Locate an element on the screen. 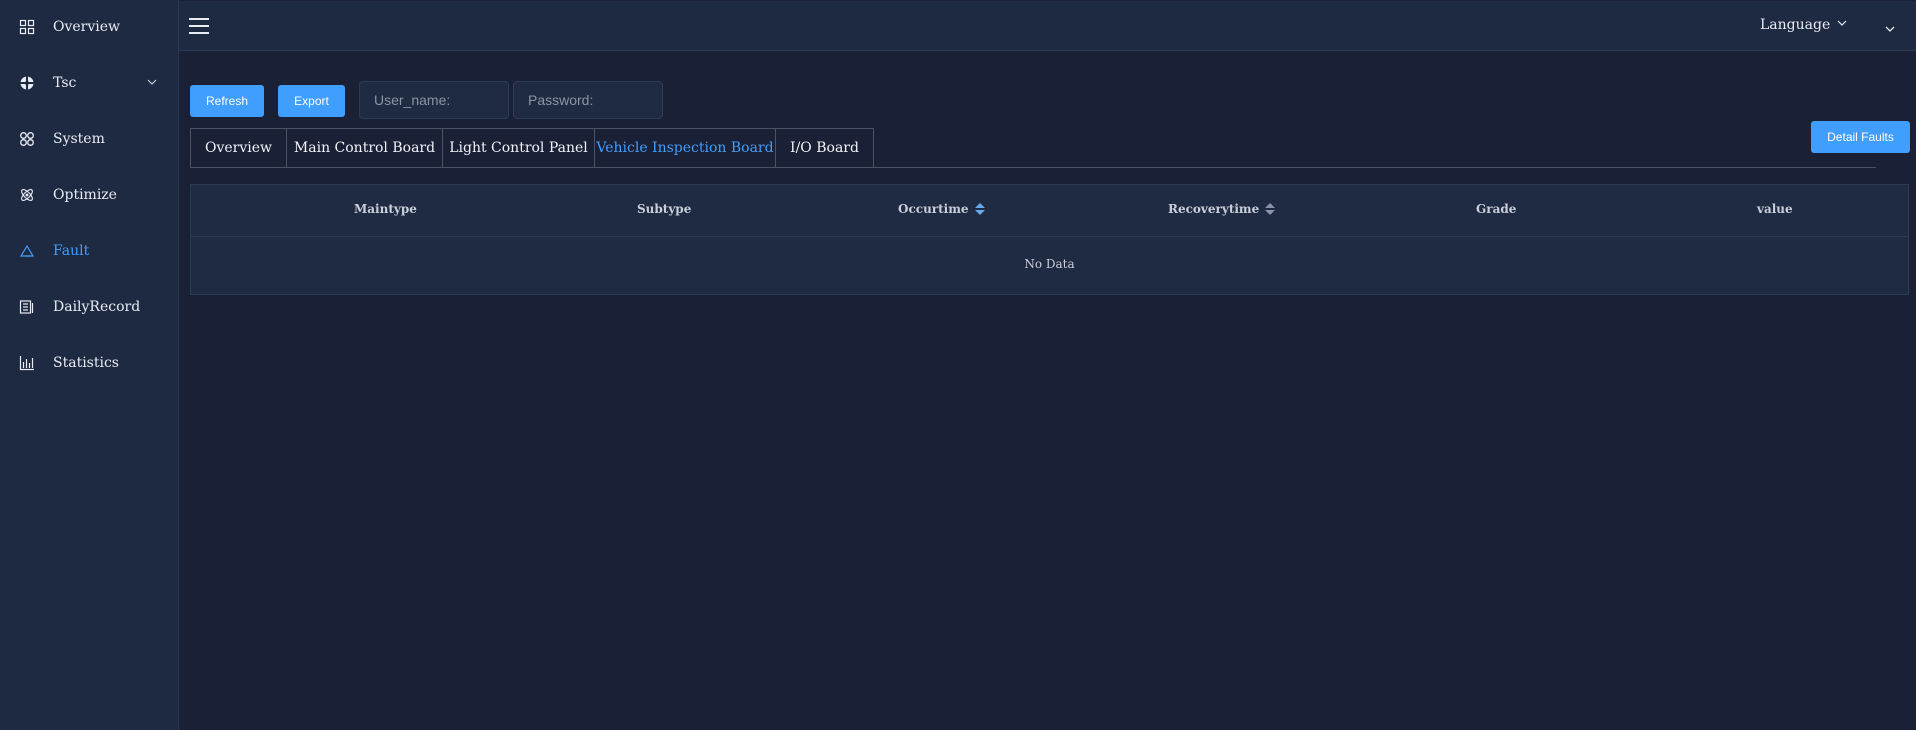 This screenshot has height=730, width=1916. tab-overview: Overview is located at coordinates (238, 148).